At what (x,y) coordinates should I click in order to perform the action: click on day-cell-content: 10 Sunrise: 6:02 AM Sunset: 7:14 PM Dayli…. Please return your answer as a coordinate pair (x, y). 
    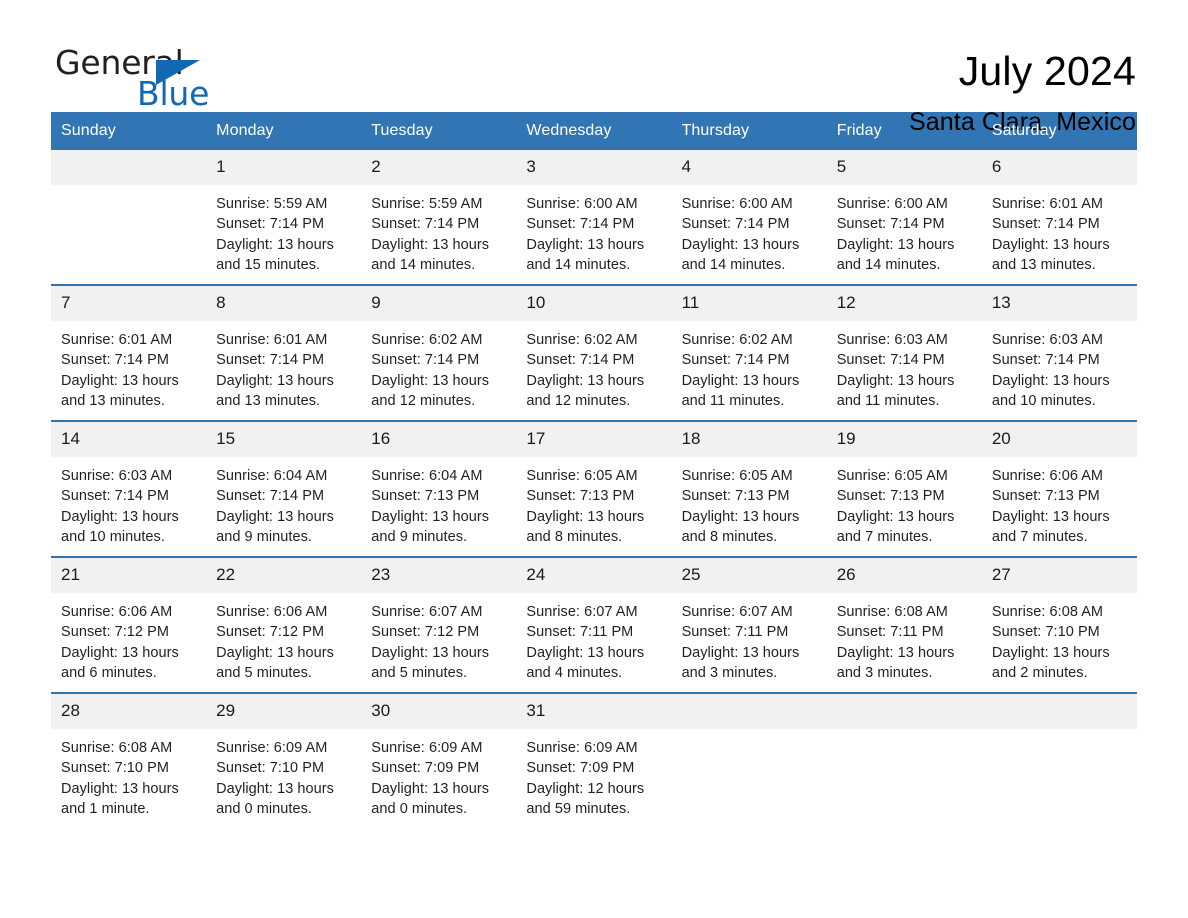
    Looking at the image, I should click on (594, 353).